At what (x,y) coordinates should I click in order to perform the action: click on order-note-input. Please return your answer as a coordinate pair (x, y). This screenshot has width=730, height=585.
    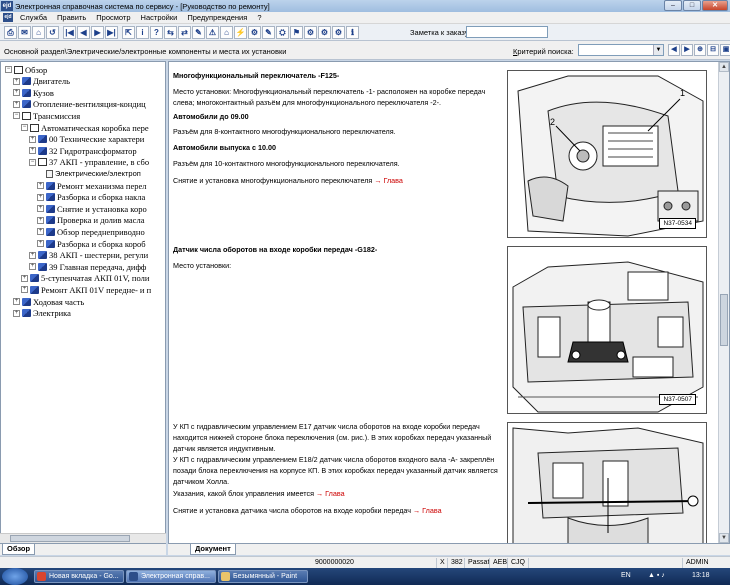
    Looking at the image, I should click on (507, 32).